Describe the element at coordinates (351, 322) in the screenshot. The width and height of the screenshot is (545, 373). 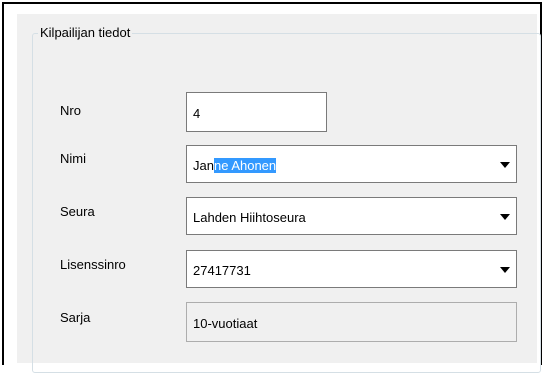
I see `sarja-field: 10-vuotiaat` at that location.